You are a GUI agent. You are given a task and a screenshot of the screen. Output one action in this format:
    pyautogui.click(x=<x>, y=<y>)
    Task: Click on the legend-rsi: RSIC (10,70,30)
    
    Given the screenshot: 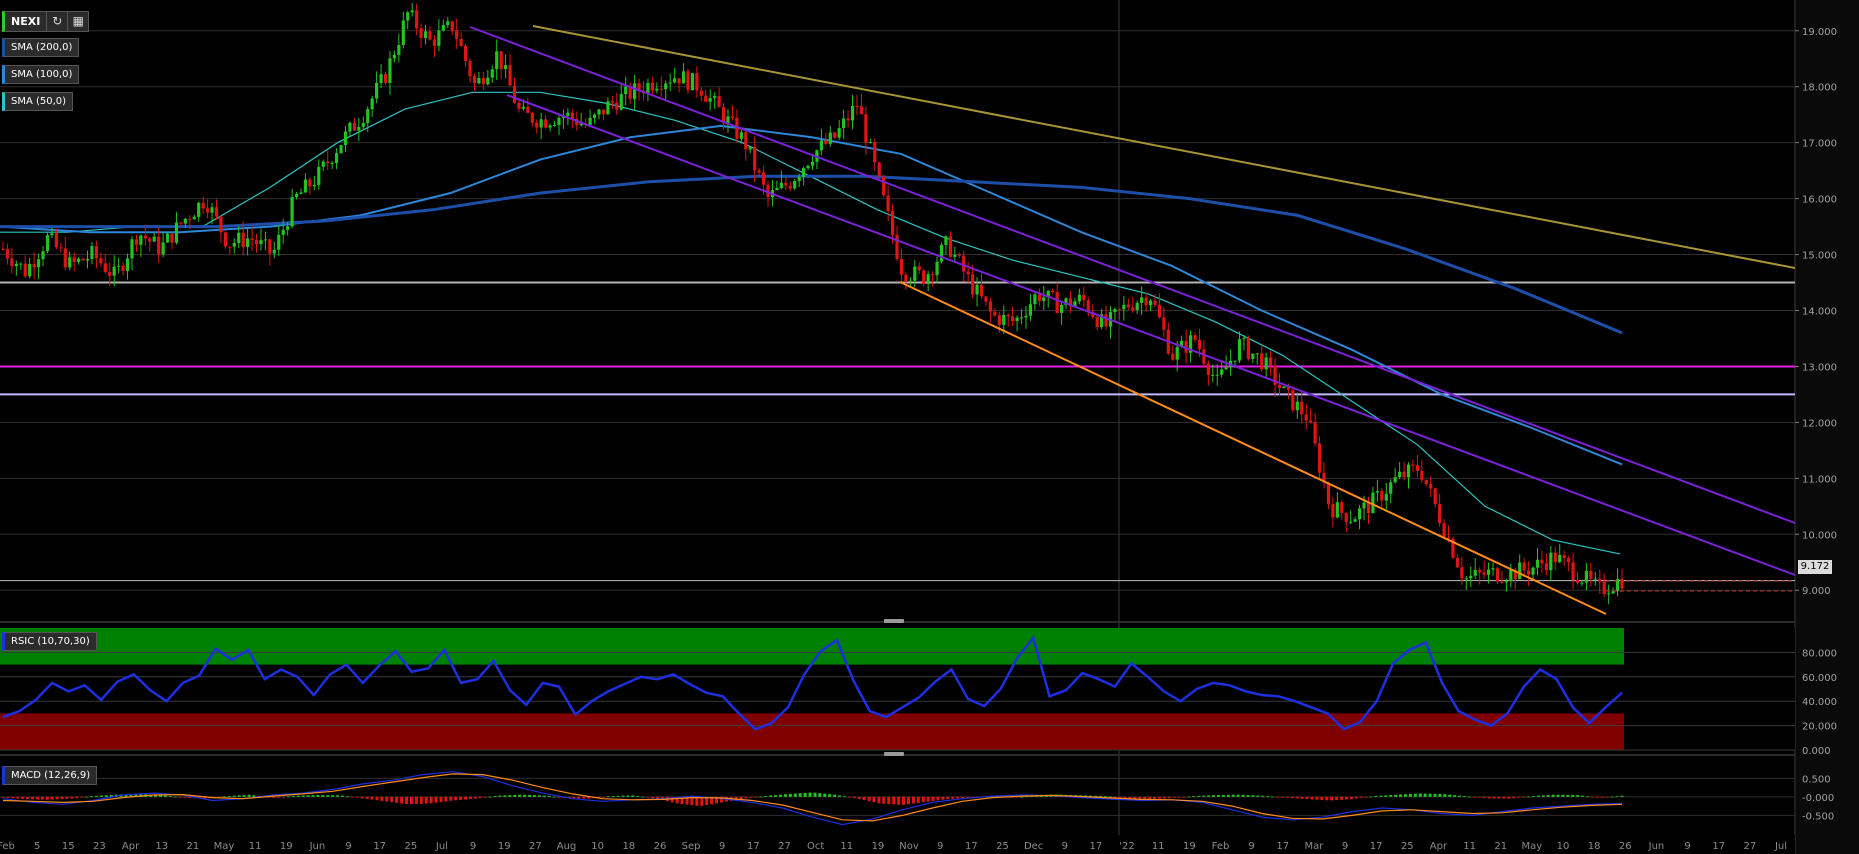 What is the action you would take?
    pyautogui.click(x=49, y=641)
    